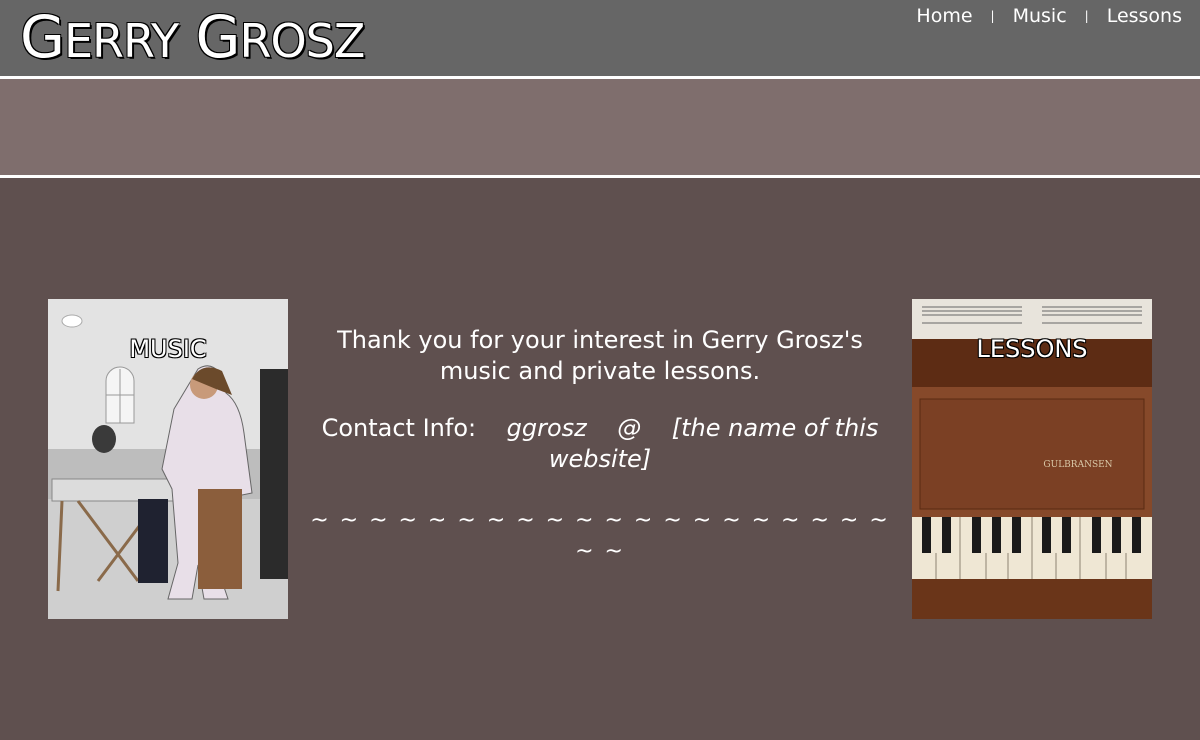  I want to click on banner-band, so click(600, 127).